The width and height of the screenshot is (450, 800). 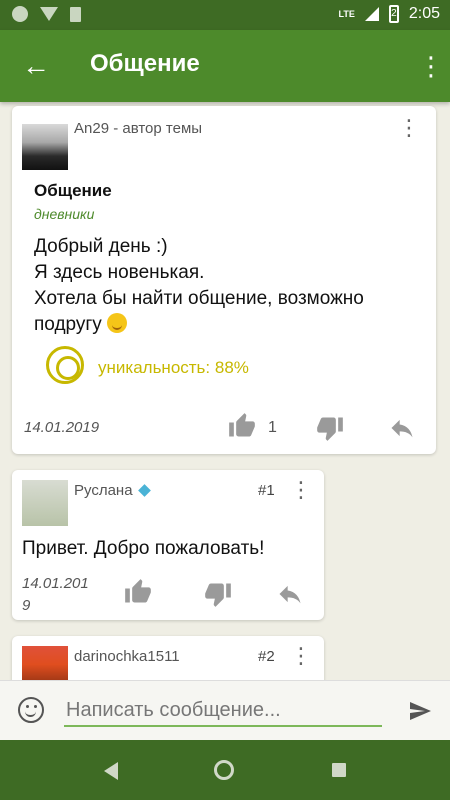 I want to click on system-nav-bar, so click(x=225, y=770).